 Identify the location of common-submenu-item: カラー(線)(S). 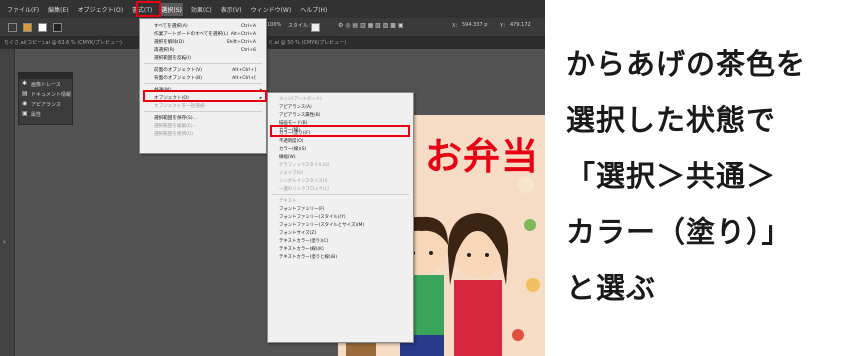
(340, 149).